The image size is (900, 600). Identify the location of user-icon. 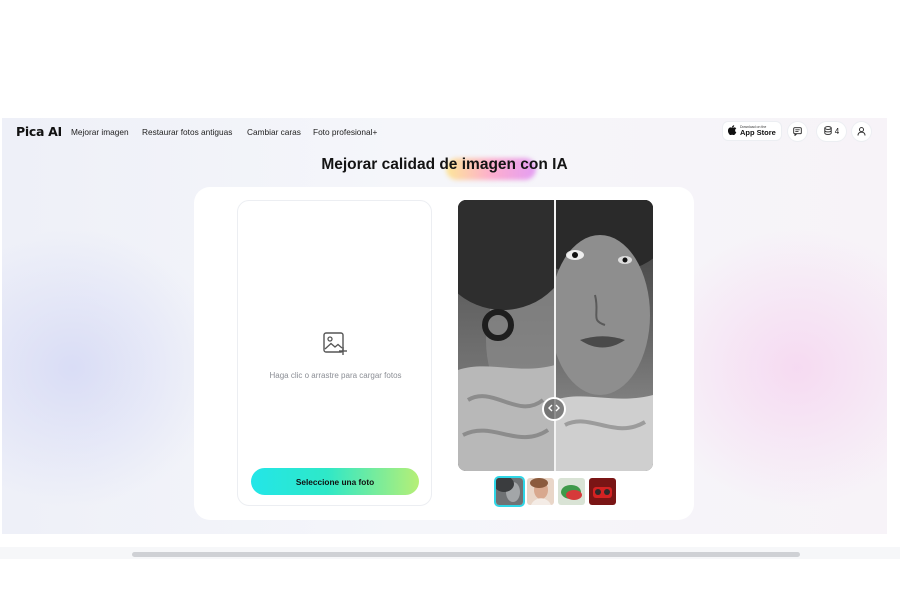
(861, 132).